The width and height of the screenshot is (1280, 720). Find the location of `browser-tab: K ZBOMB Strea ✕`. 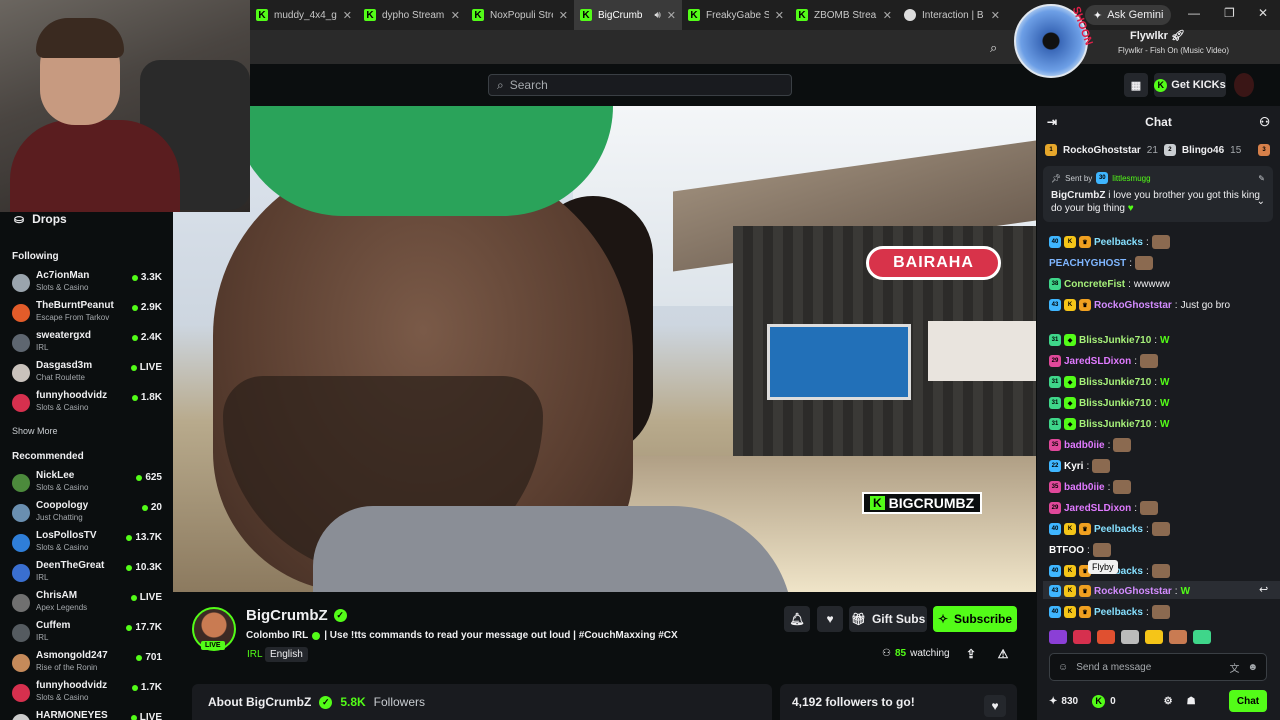

browser-tab: K ZBOMB Strea ✕ is located at coordinates (844, 15).